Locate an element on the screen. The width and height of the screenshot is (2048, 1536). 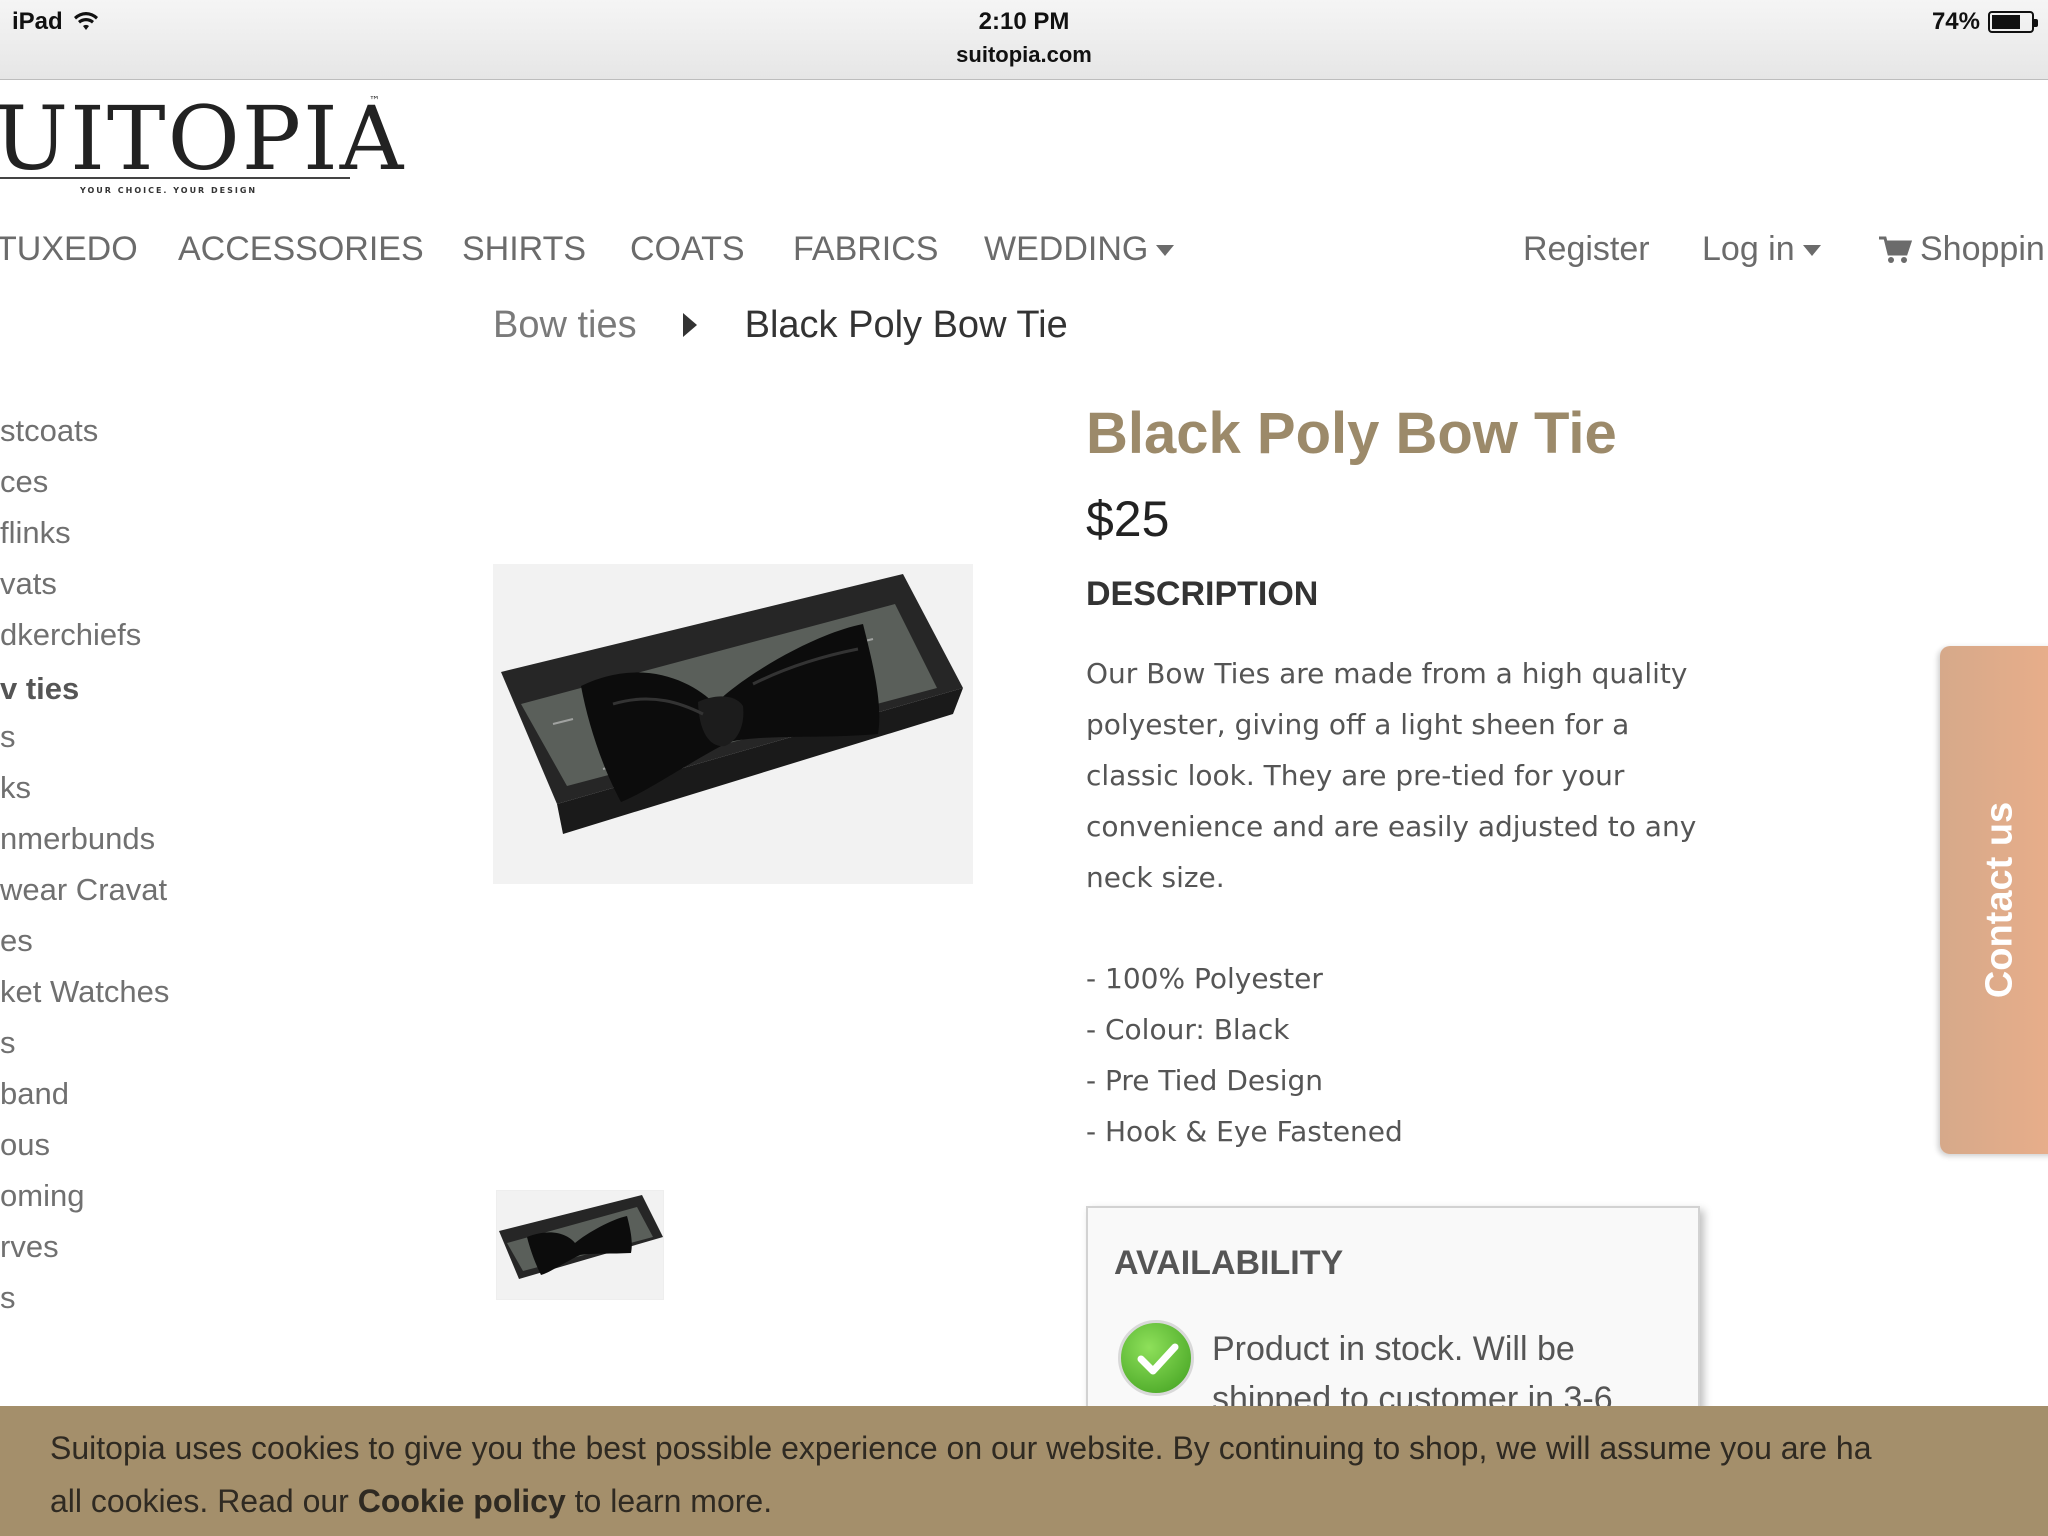
logo-rule is located at coordinates (175, 178).